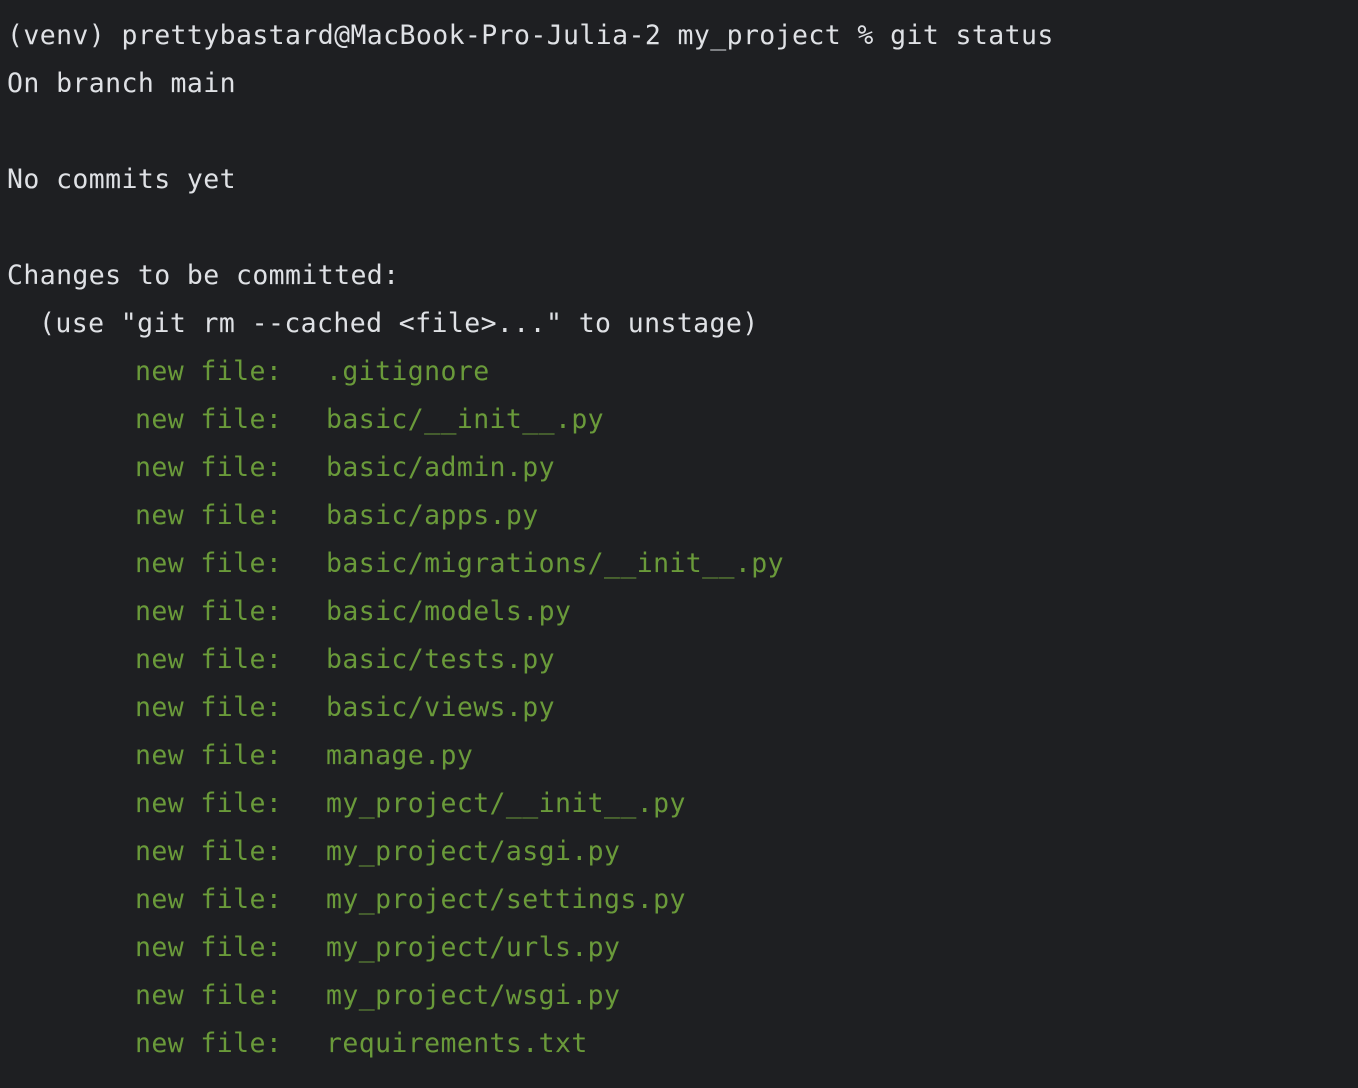 This screenshot has height=1088, width=1358. What do you see at coordinates (408, 371) in the screenshot?
I see `file-path: .gitignore` at bounding box center [408, 371].